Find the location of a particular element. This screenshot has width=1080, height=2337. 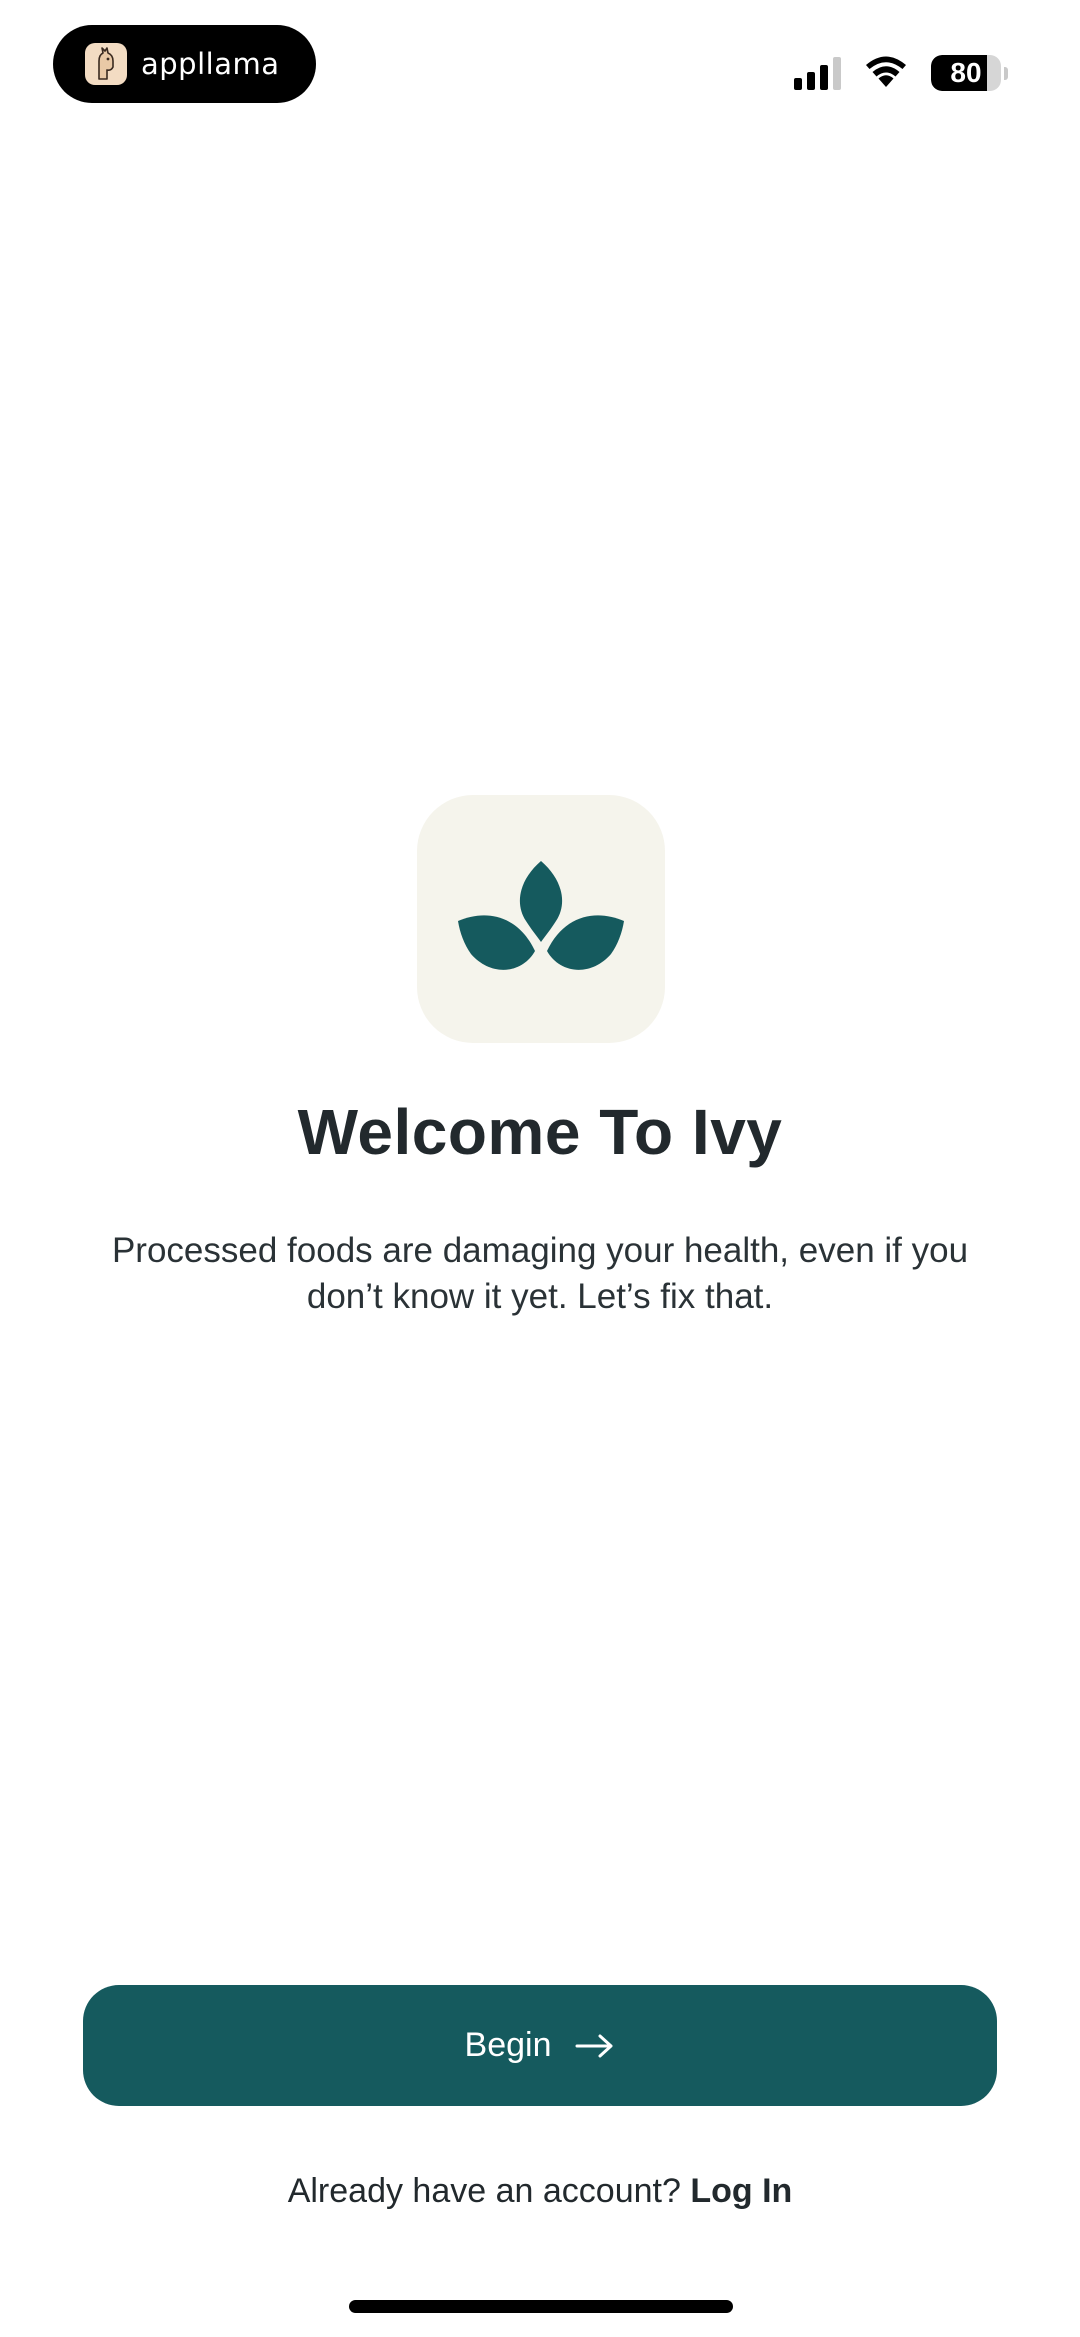

begin-button: Begin is located at coordinates (540, 2045).